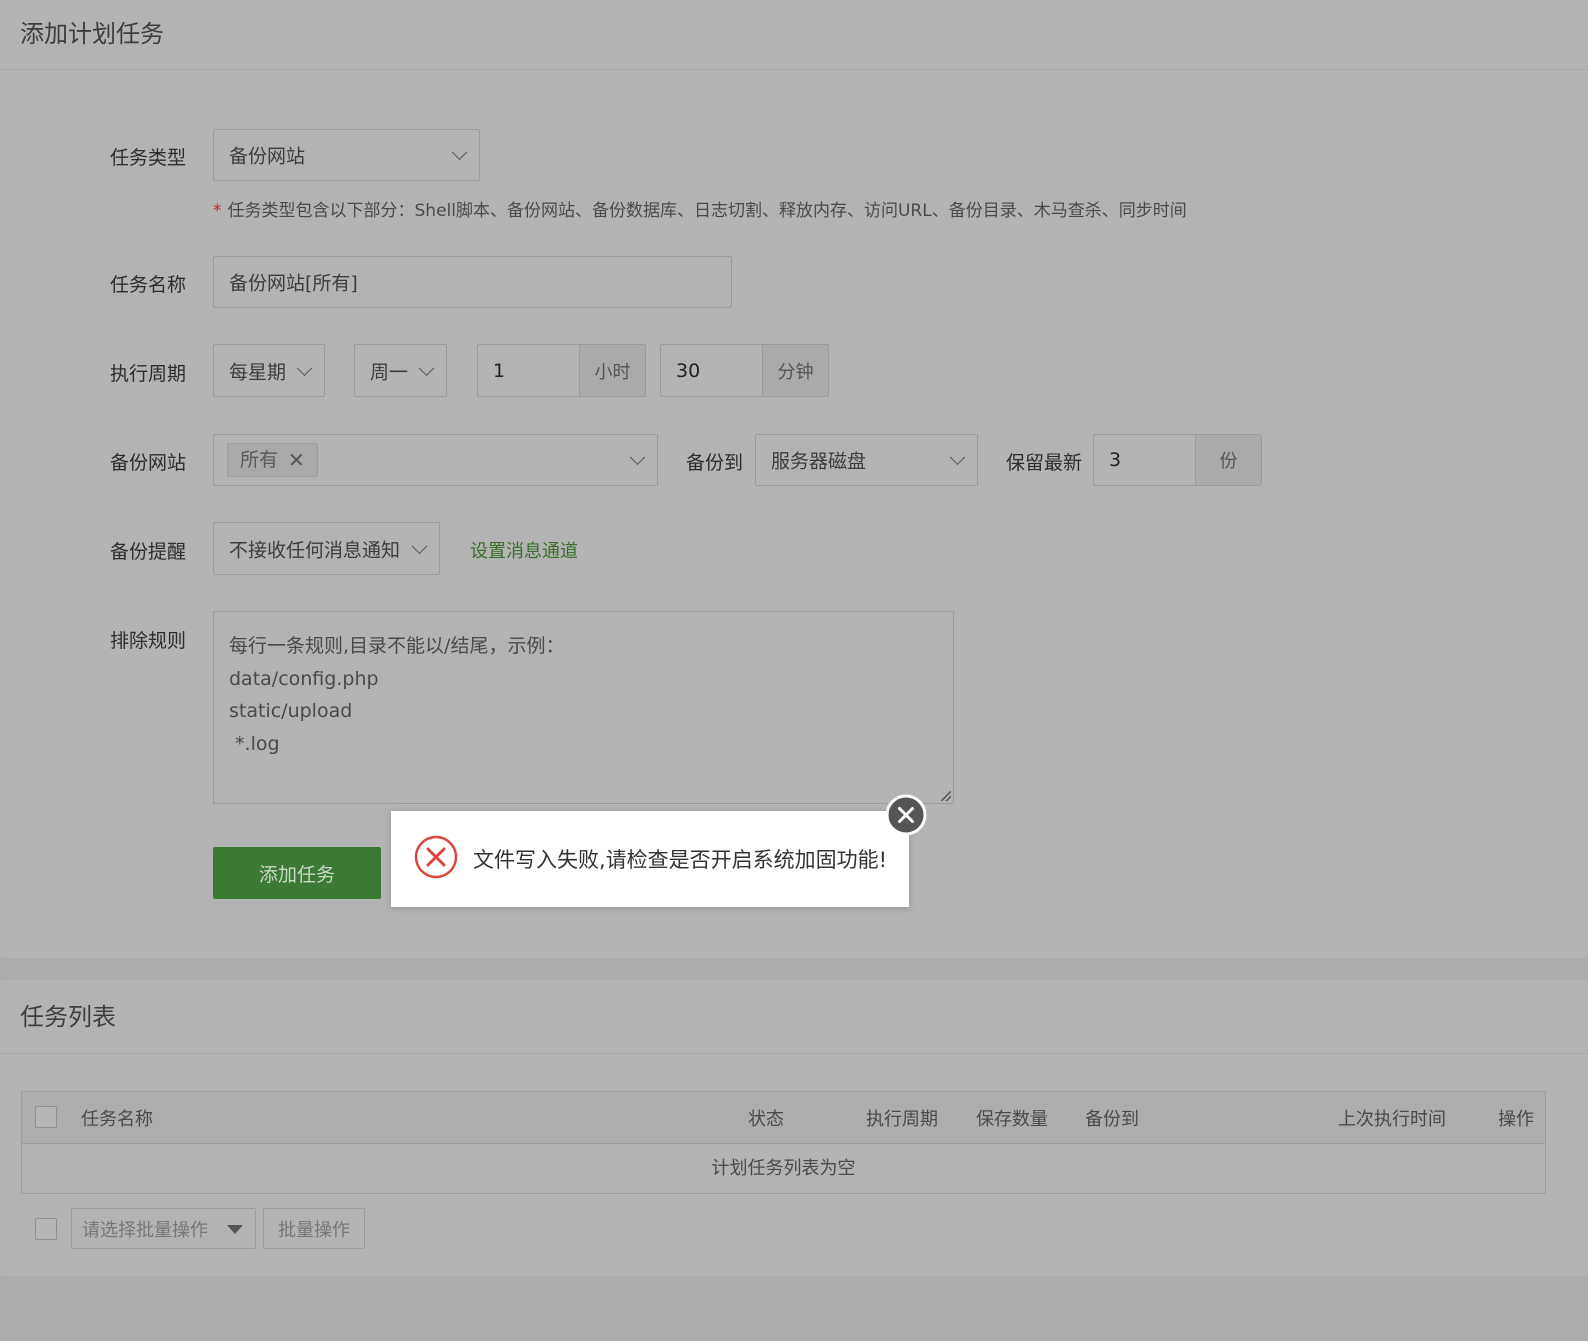  What do you see at coordinates (235, 1229) in the screenshot?
I see `caret-down-icon` at bounding box center [235, 1229].